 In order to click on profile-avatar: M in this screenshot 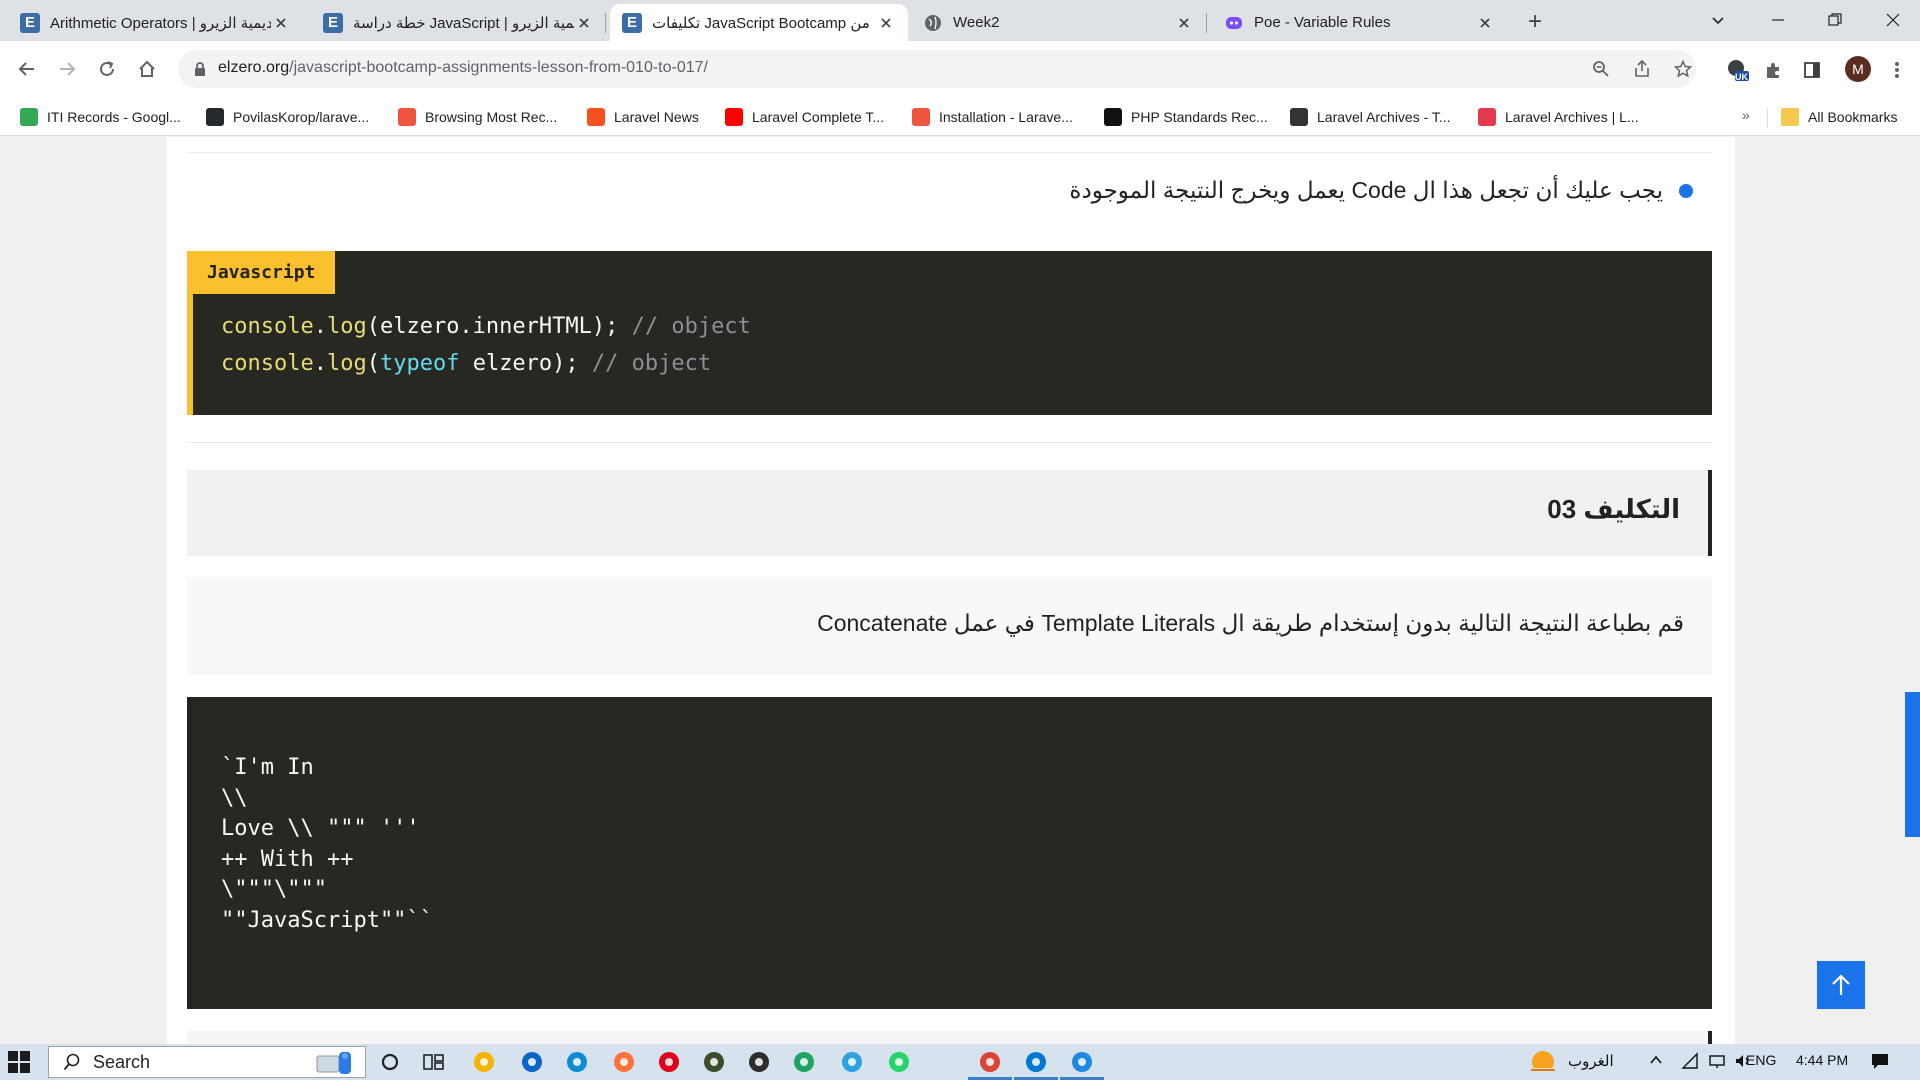, I will do `click(1858, 69)`.